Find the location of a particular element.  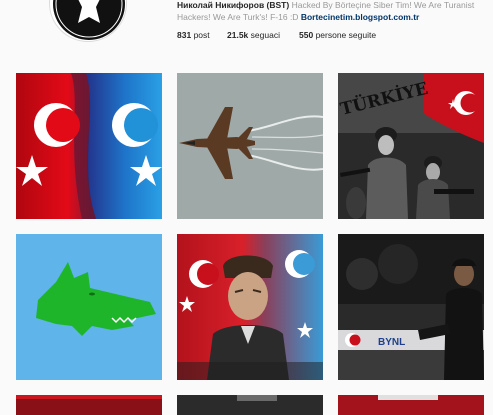

post-tile-3: TÜRKİYE is located at coordinates (411, 146).